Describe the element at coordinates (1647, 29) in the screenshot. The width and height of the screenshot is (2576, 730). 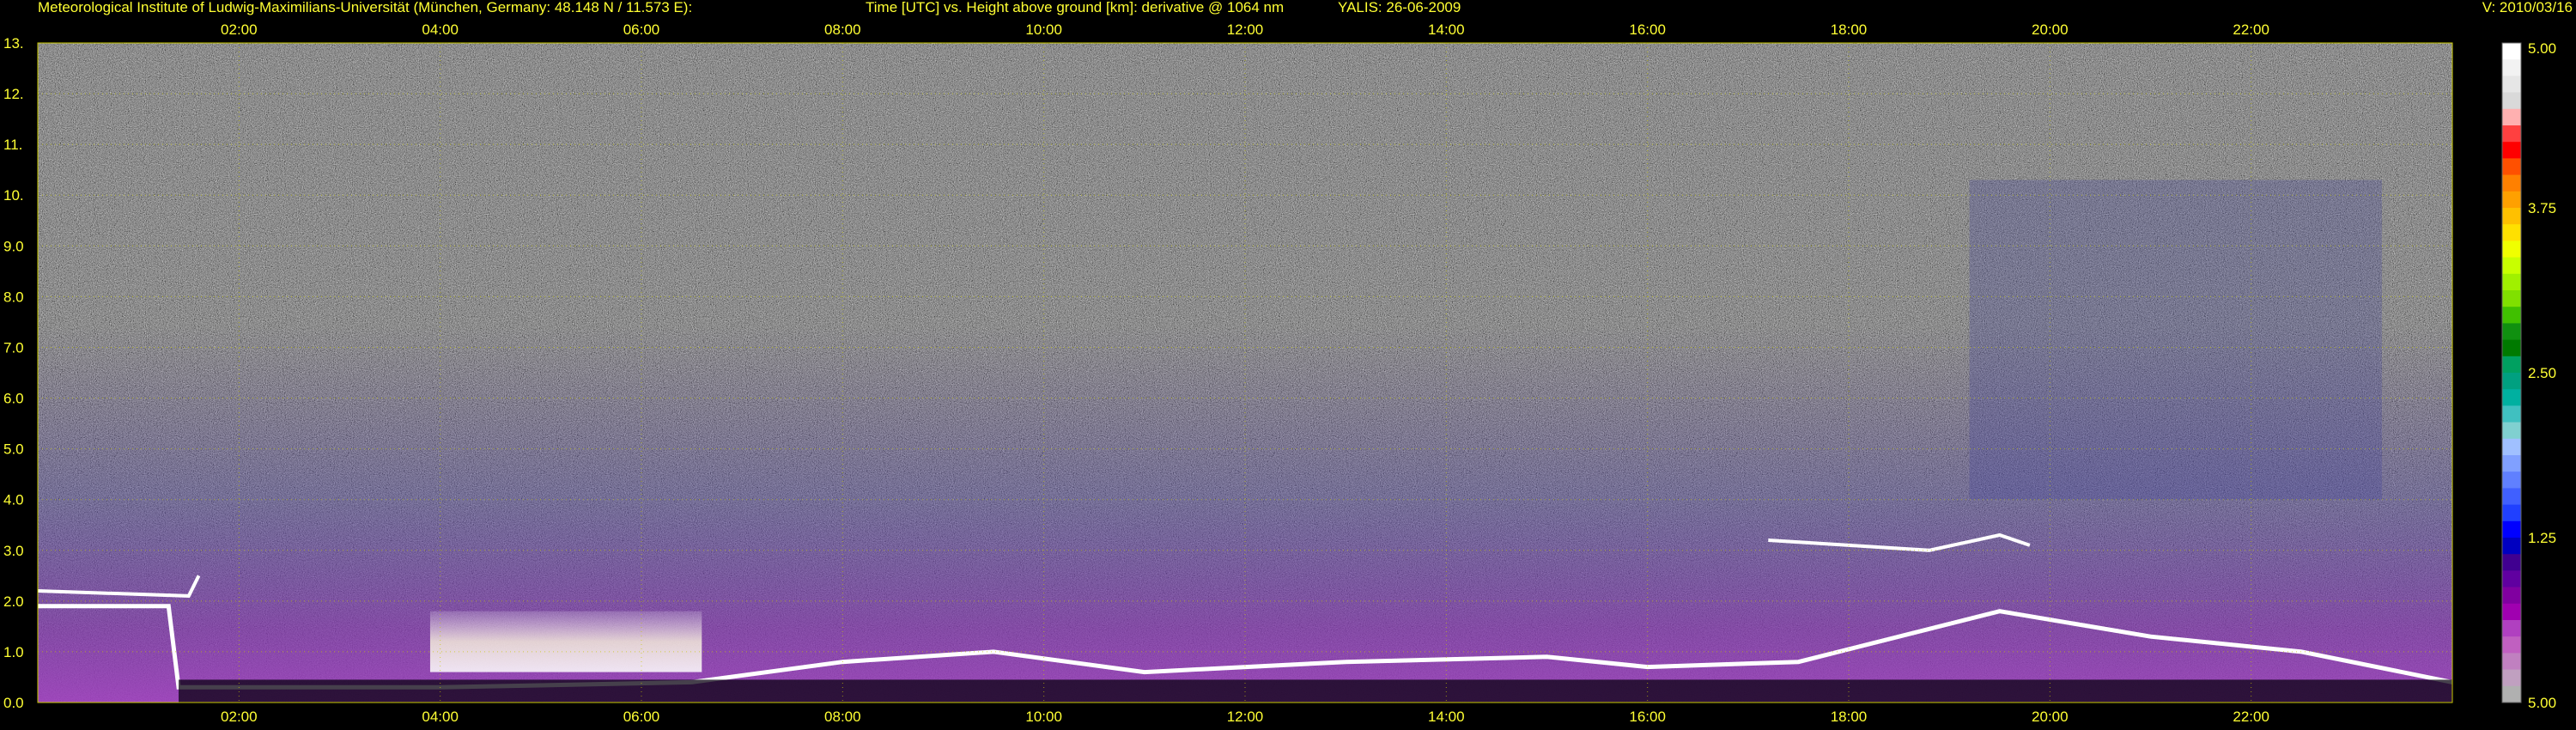
I see `x-tick-label-top: 16:00` at that location.